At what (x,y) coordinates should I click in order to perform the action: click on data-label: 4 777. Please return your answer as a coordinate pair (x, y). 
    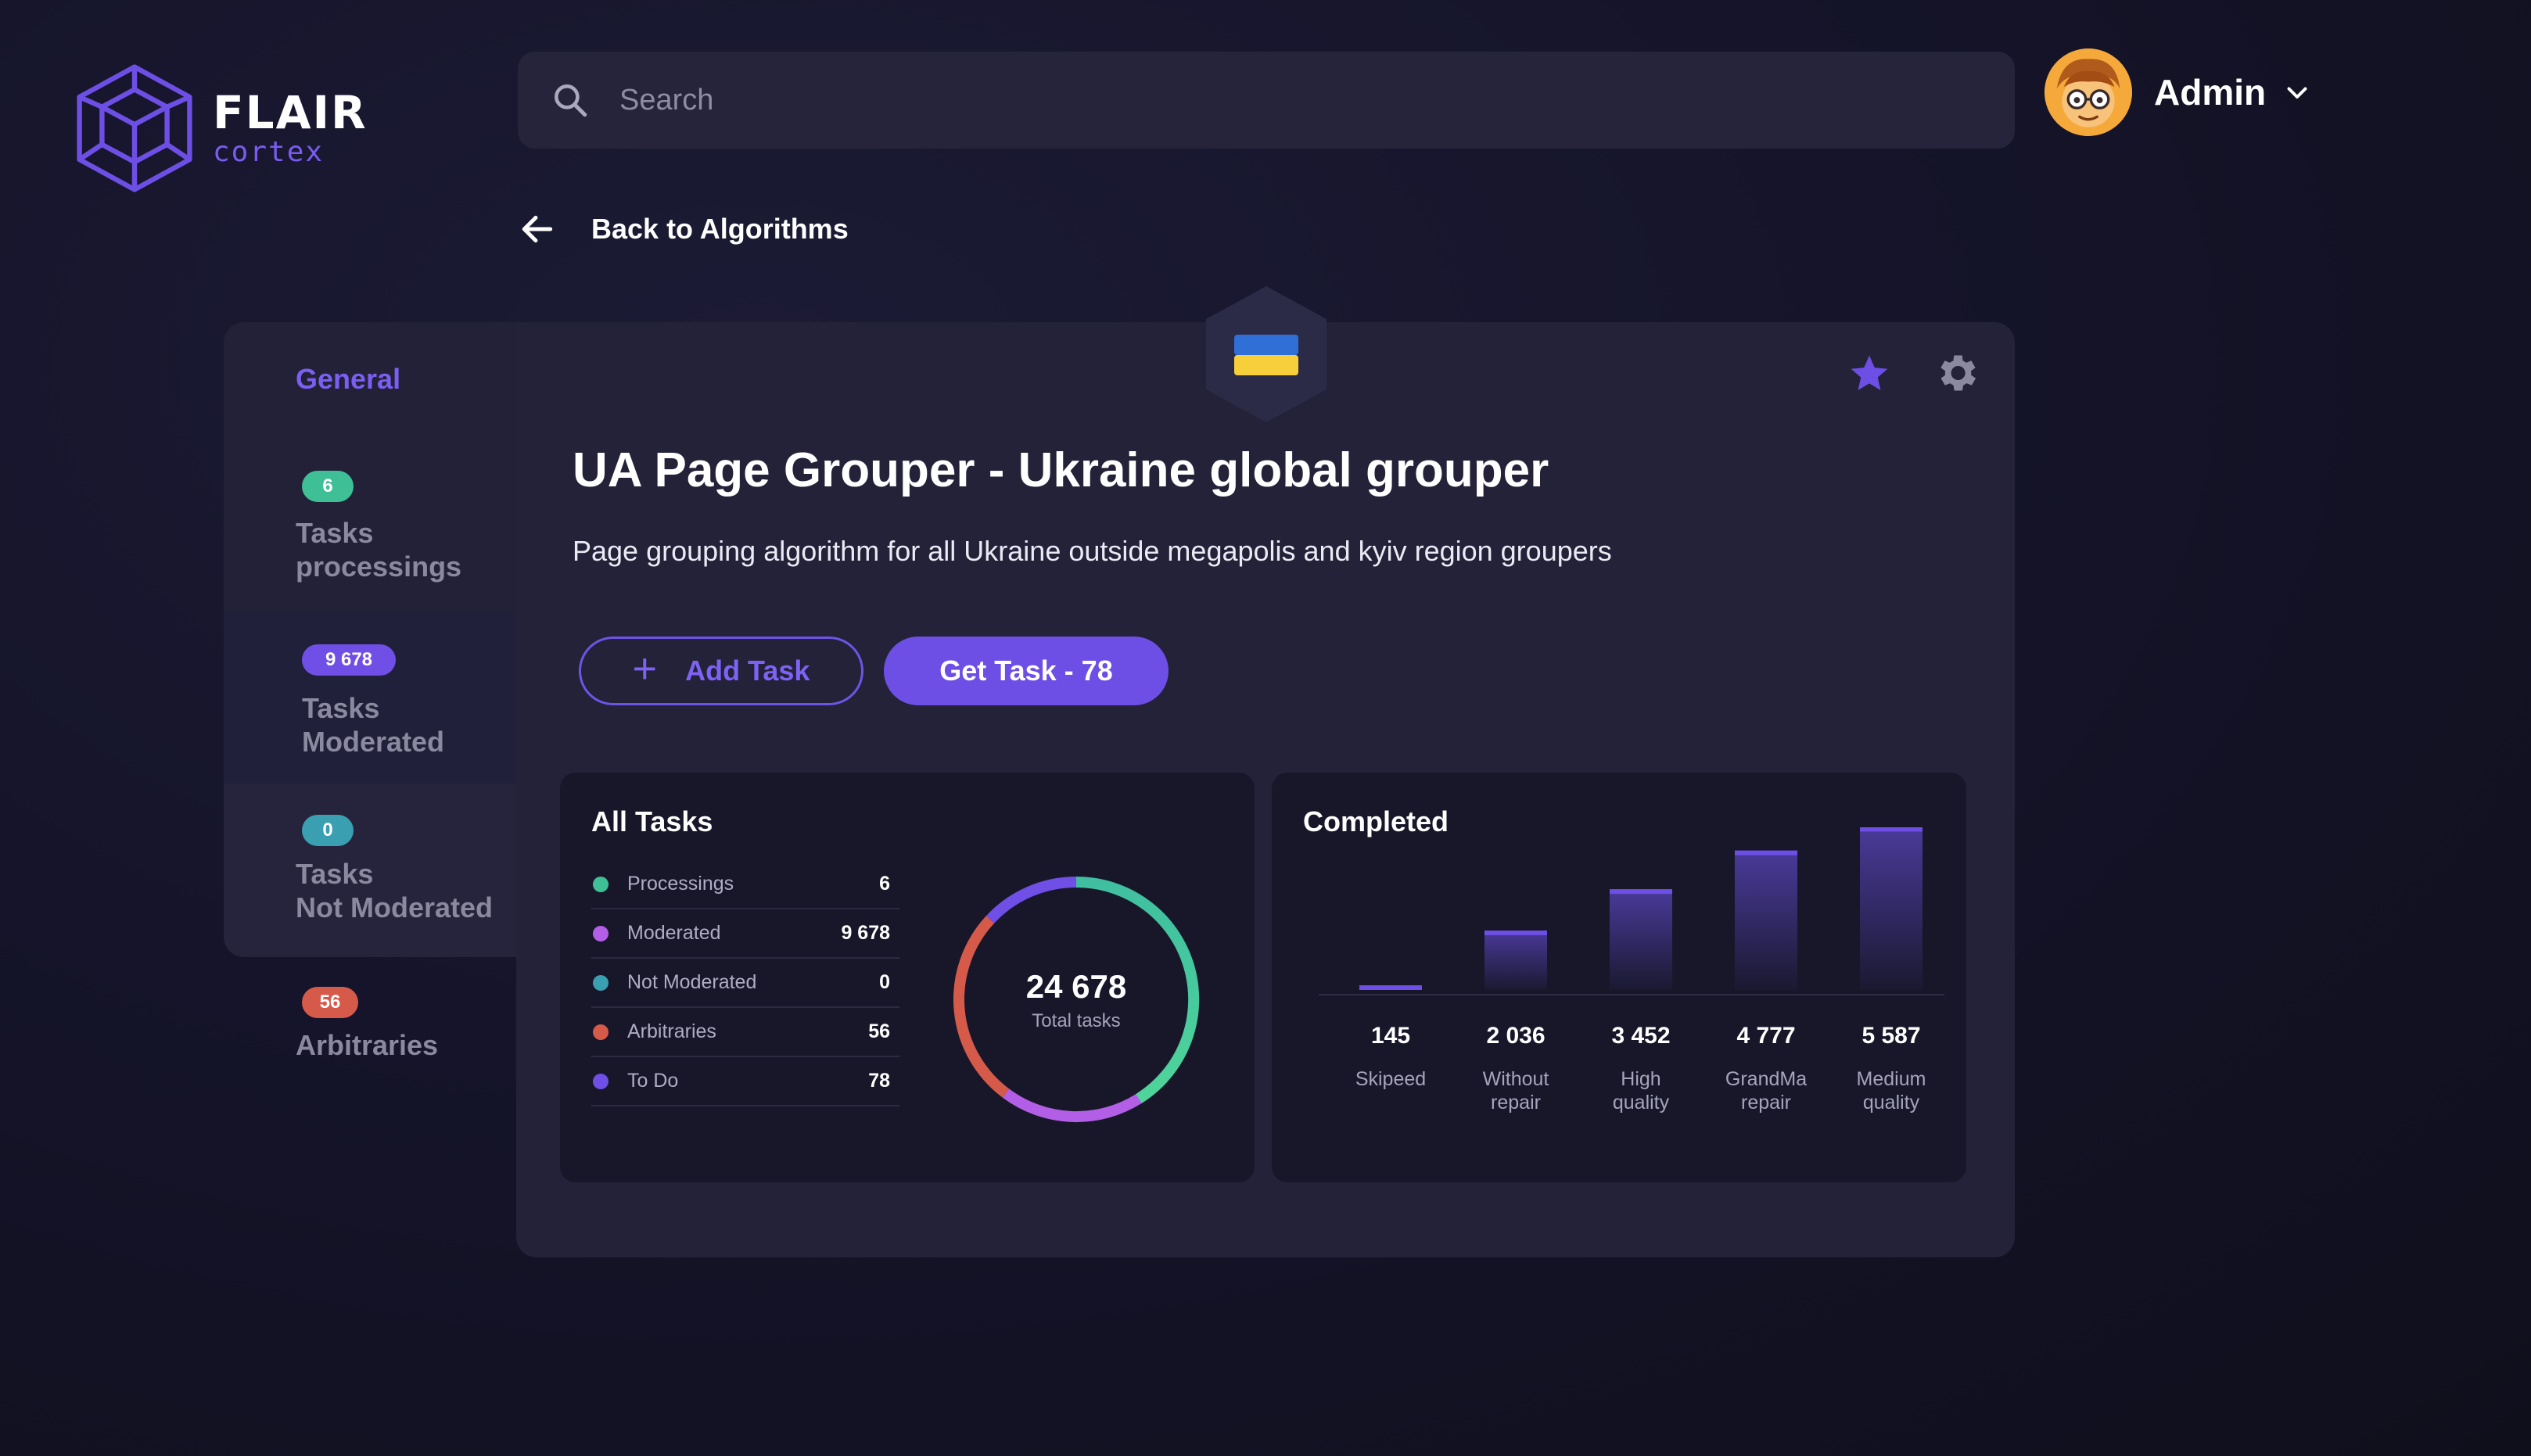
    Looking at the image, I should click on (1765, 1036).